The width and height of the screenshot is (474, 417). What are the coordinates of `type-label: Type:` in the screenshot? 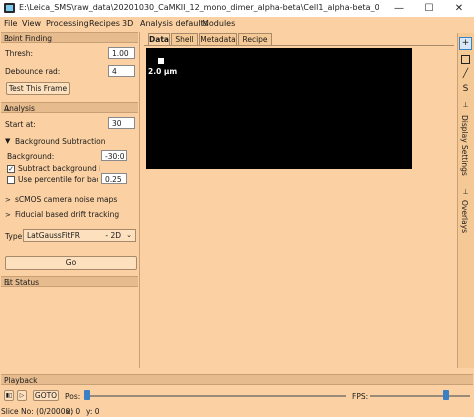 It's located at (15, 236).